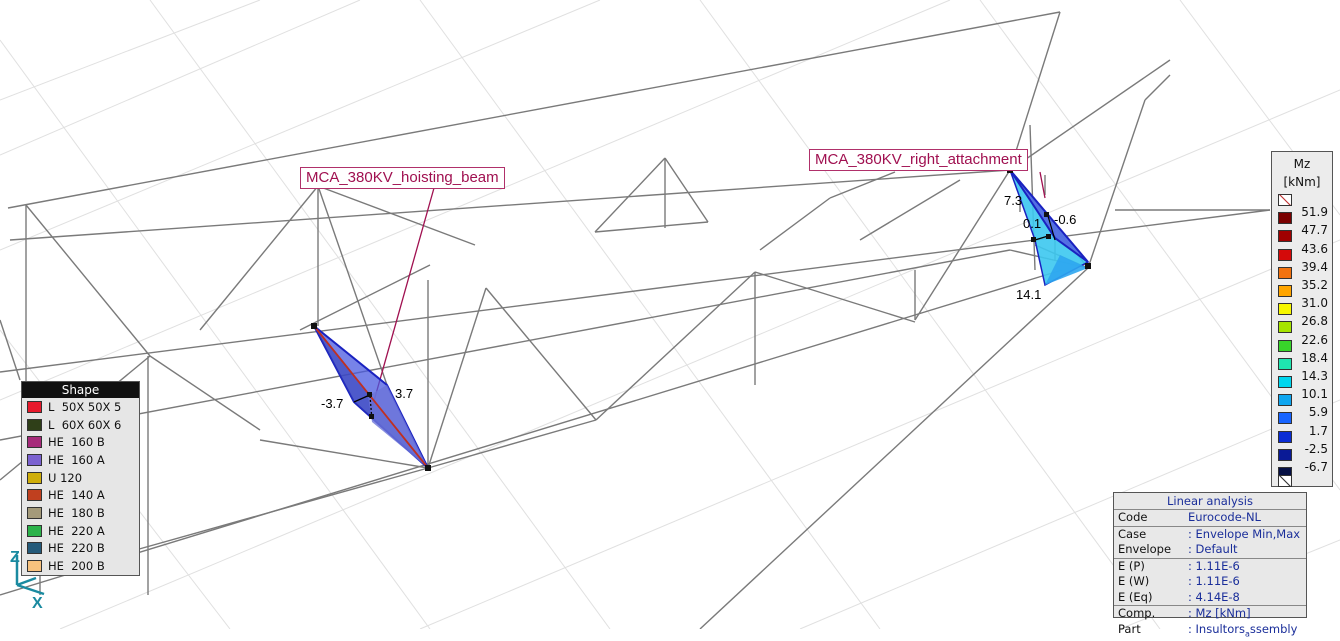 The width and height of the screenshot is (1340, 641). I want to click on analysis-value: : 4.14E-8, so click(1214, 596).